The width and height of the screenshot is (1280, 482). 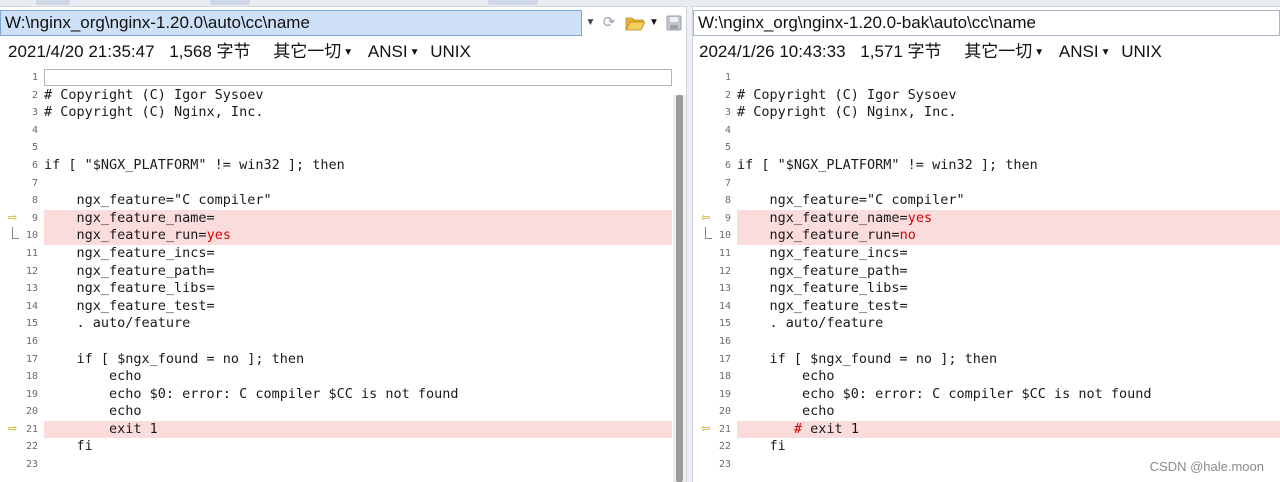 What do you see at coordinates (727, 77) in the screenshot?
I see `line-number: 1` at bounding box center [727, 77].